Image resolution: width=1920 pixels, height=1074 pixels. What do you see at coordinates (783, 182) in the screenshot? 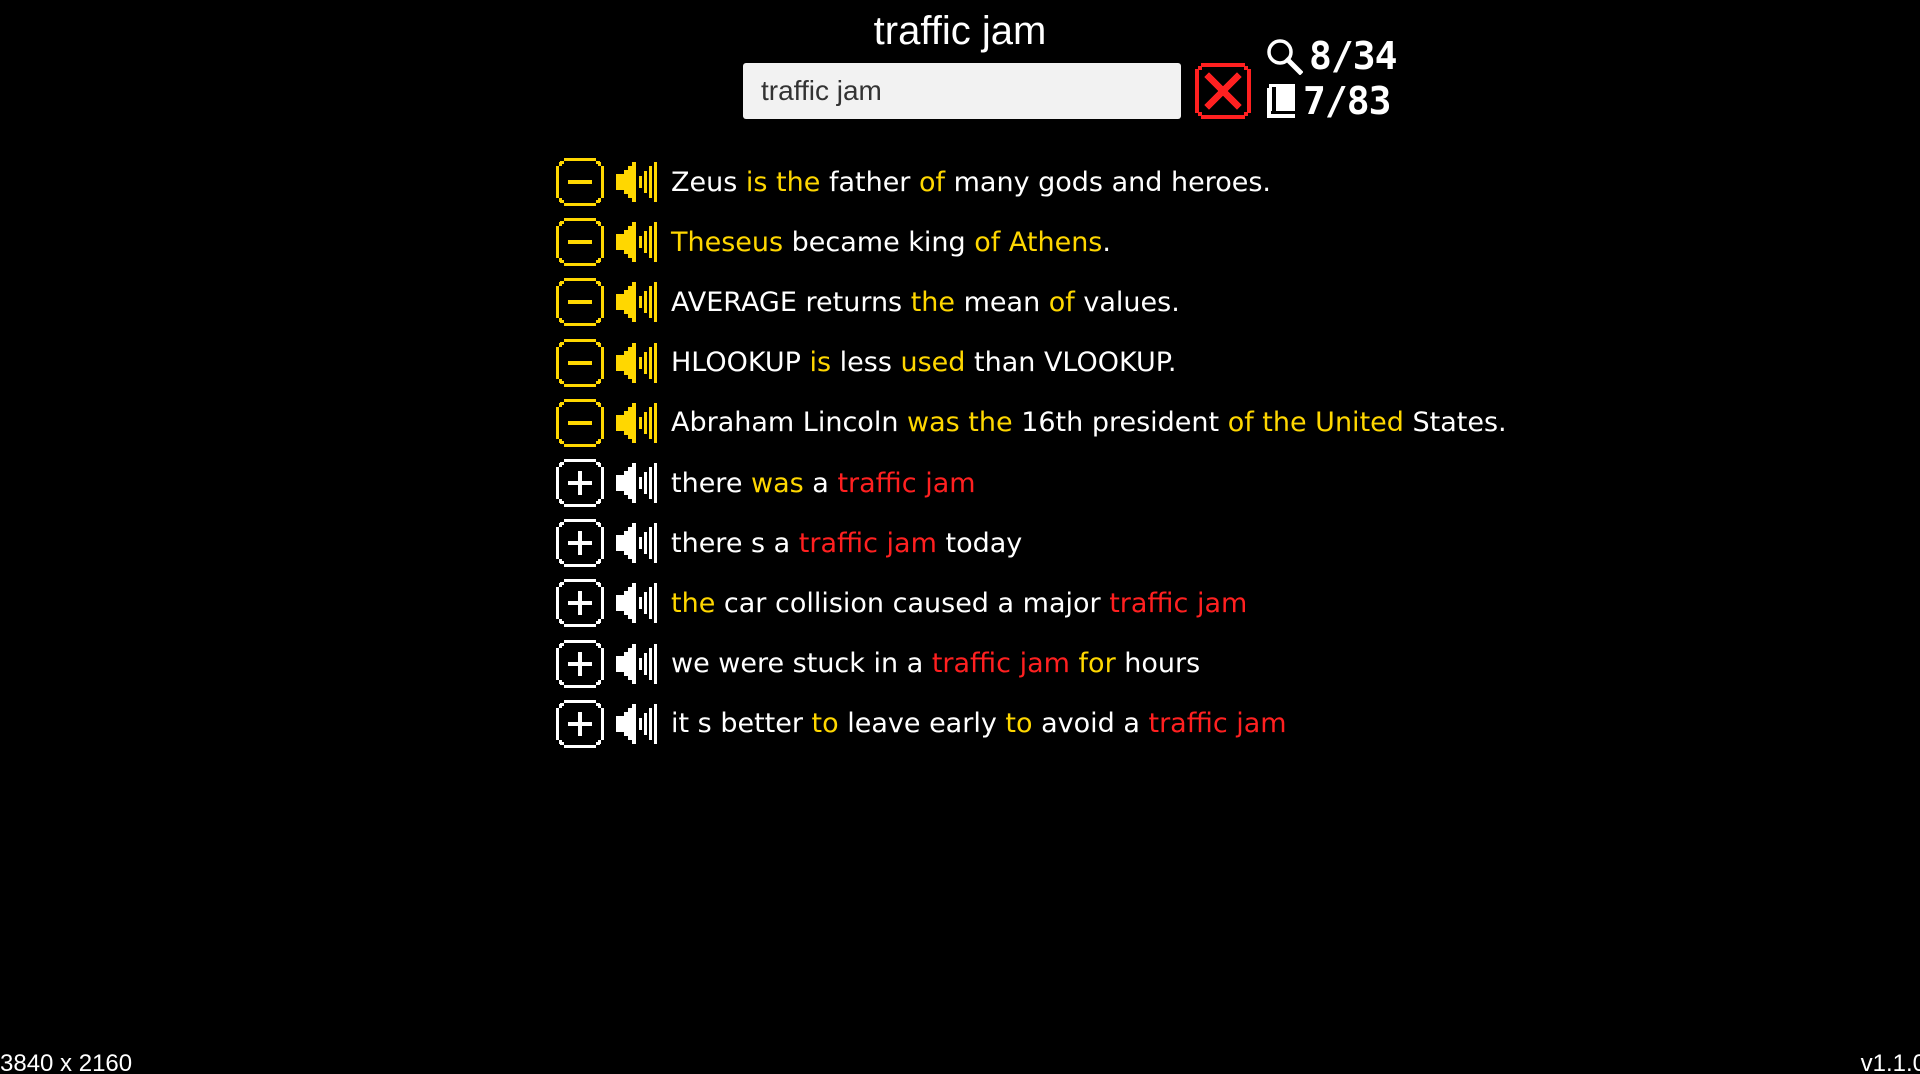
I see `highlighted-word: is the` at bounding box center [783, 182].